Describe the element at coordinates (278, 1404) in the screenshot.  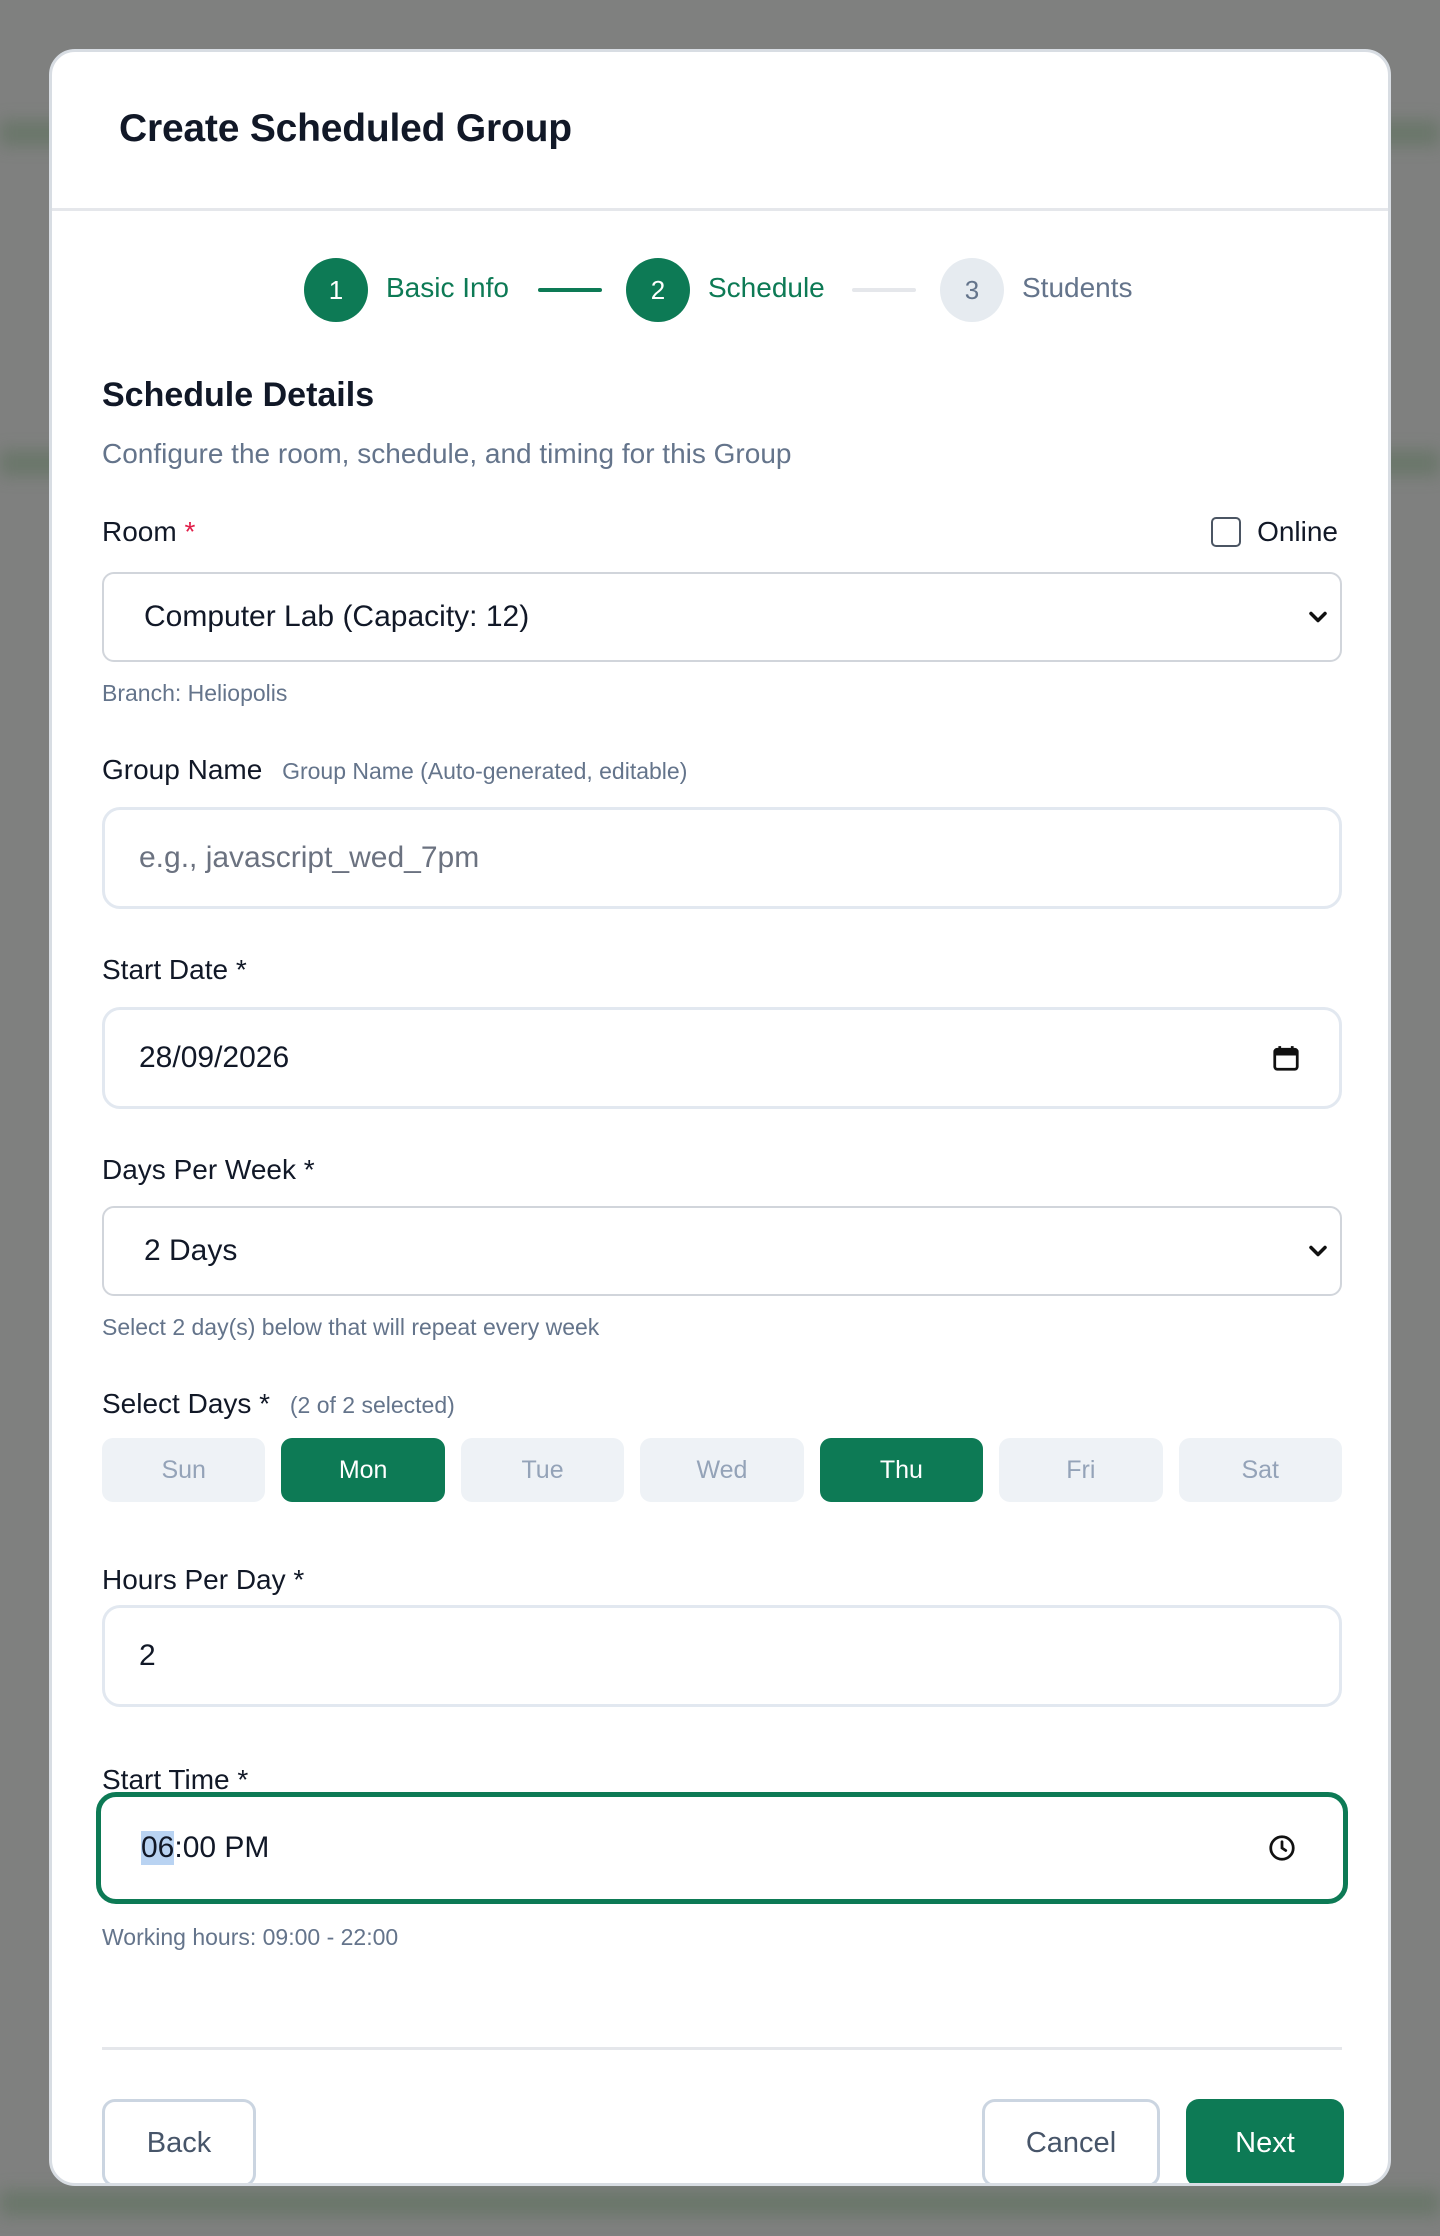
I see `select-days-label: Select Days * (2 of 2 selected)` at that location.